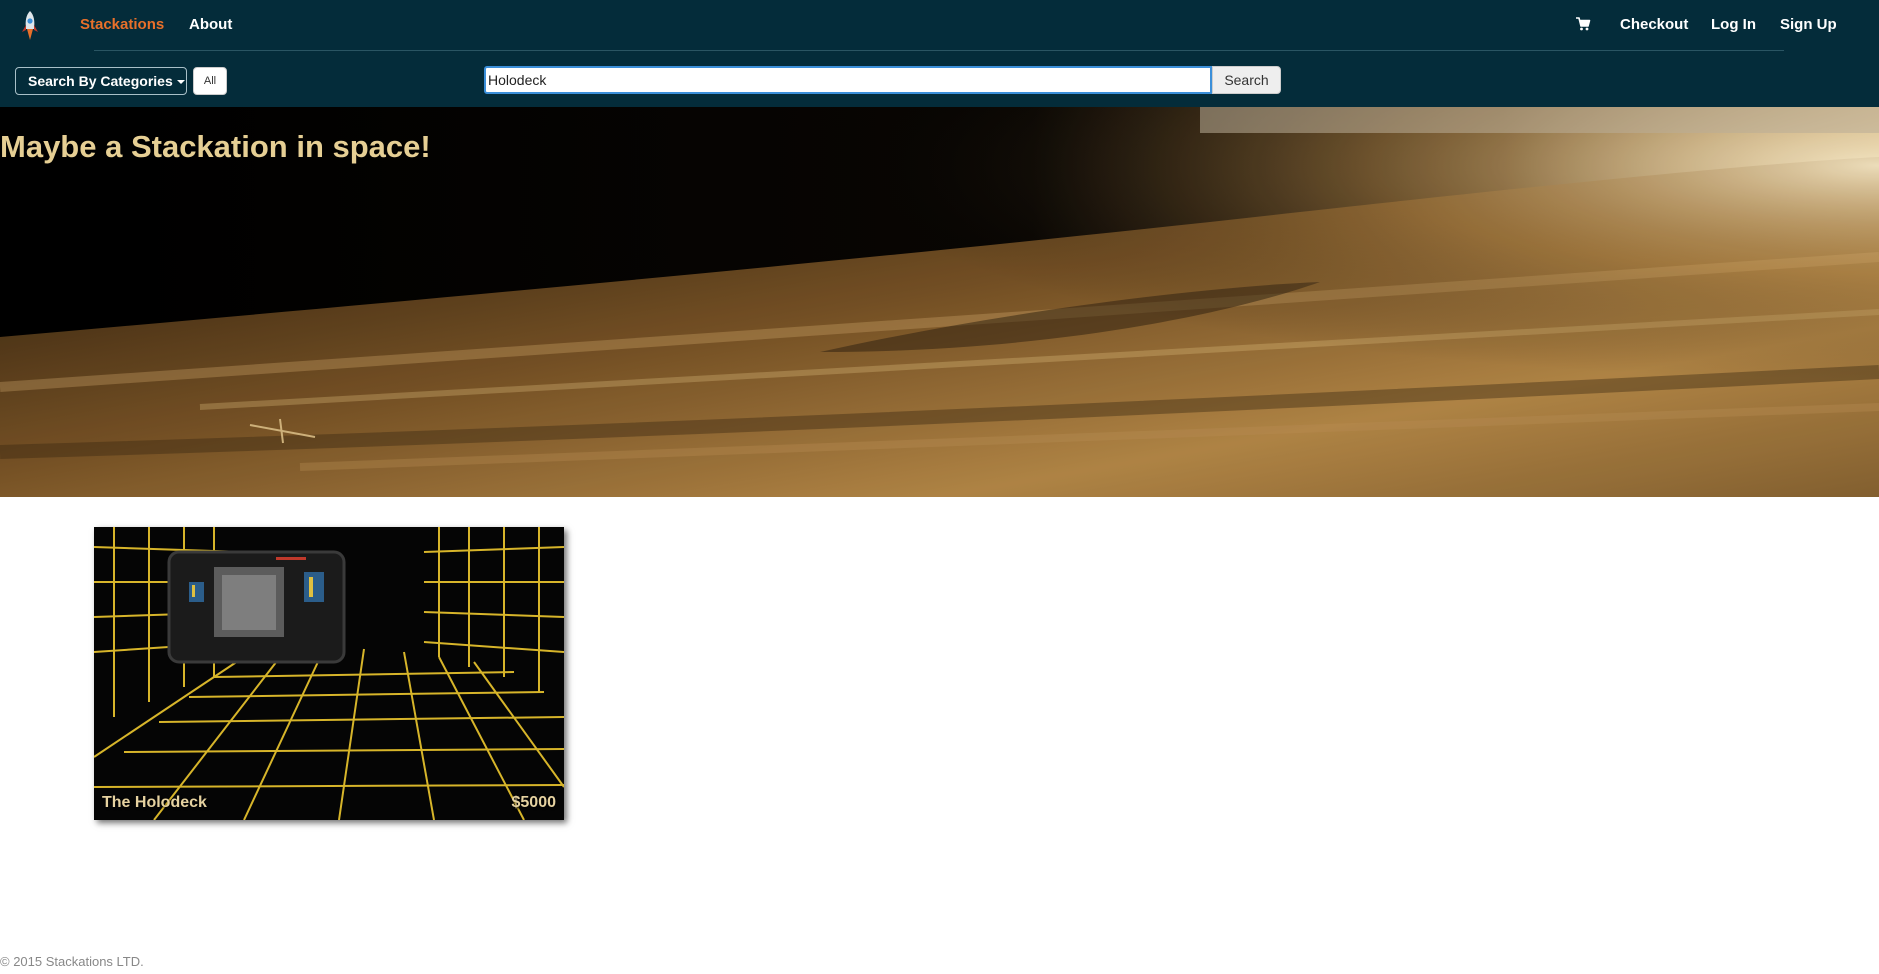 The width and height of the screenshot is (1879, 974). What do you see at coordinates (72, 961) in the screenshot?
I see `footer-copyright: © 2015 Stackations LTD.` at bounding box center [72, 961].